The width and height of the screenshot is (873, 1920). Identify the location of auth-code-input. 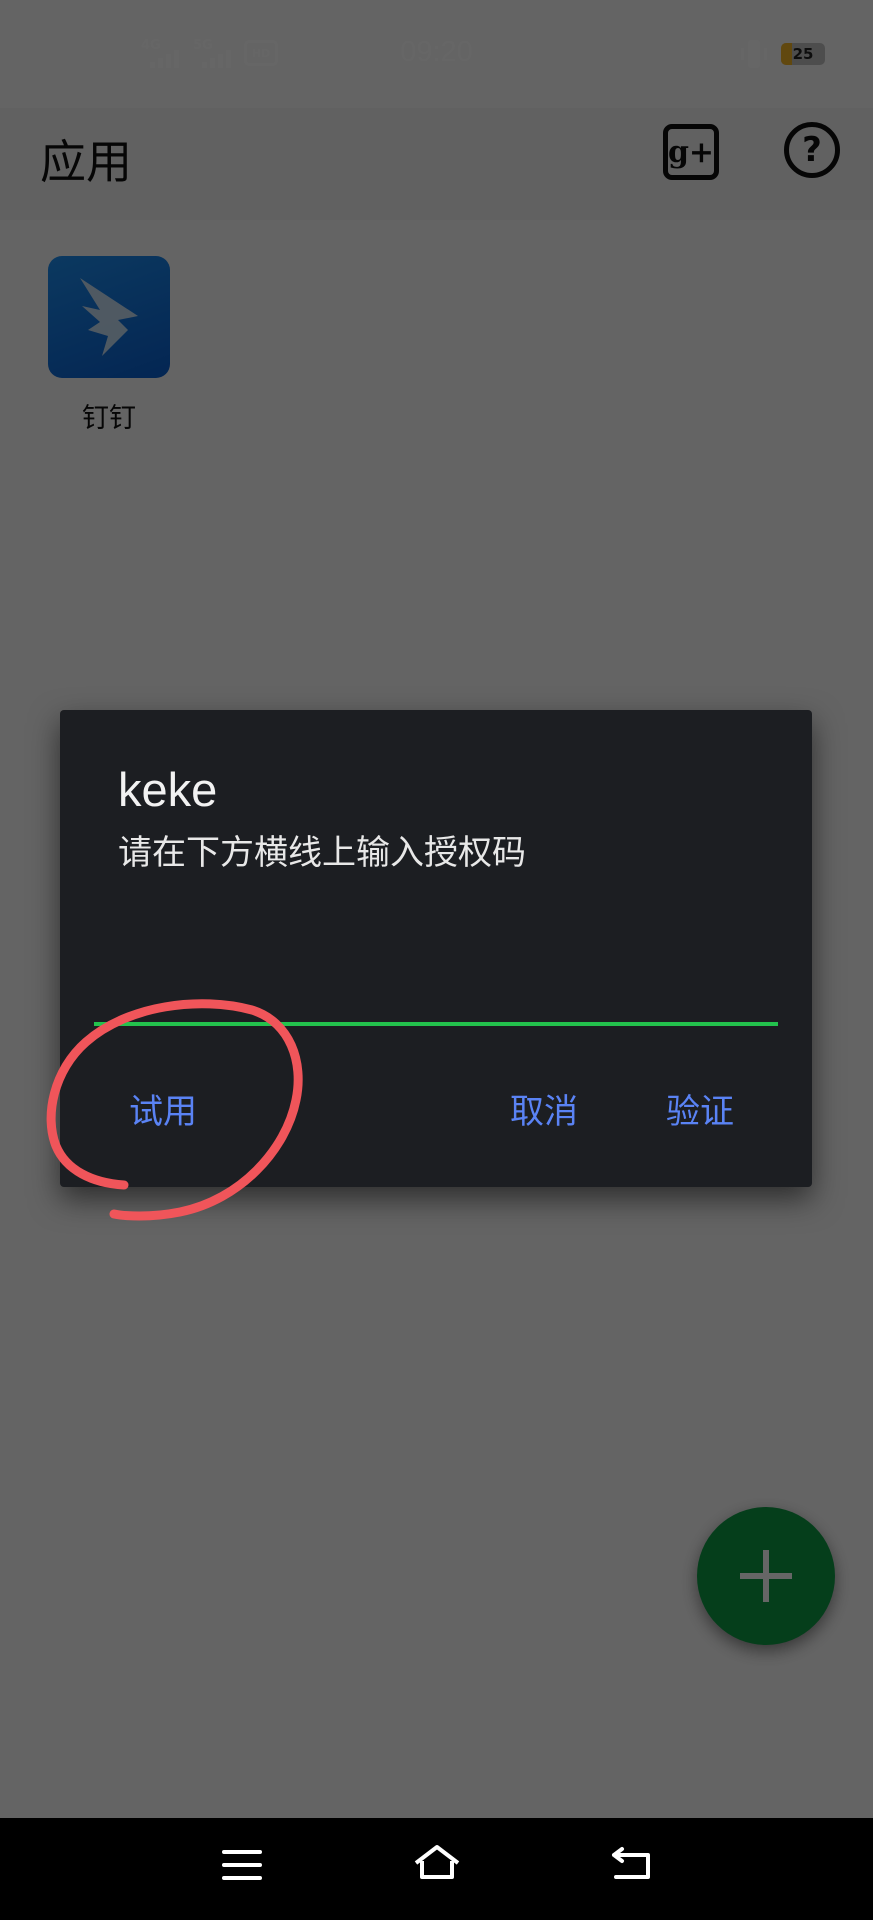
(436, 998).